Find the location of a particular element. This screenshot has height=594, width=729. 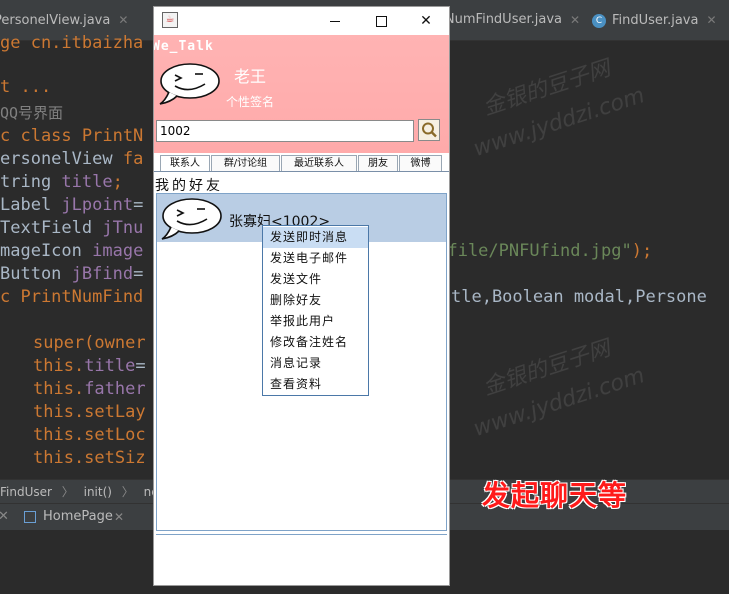

menu-item-report-user: 举报此用户 is located at coordinates (315, 321).